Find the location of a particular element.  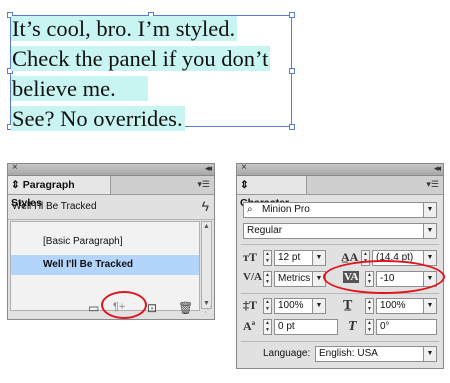

baseline-skew-row: Aª ▲ ▼ 0 pt T ▲ ▼ 0° is located at coordinates (340, 327).